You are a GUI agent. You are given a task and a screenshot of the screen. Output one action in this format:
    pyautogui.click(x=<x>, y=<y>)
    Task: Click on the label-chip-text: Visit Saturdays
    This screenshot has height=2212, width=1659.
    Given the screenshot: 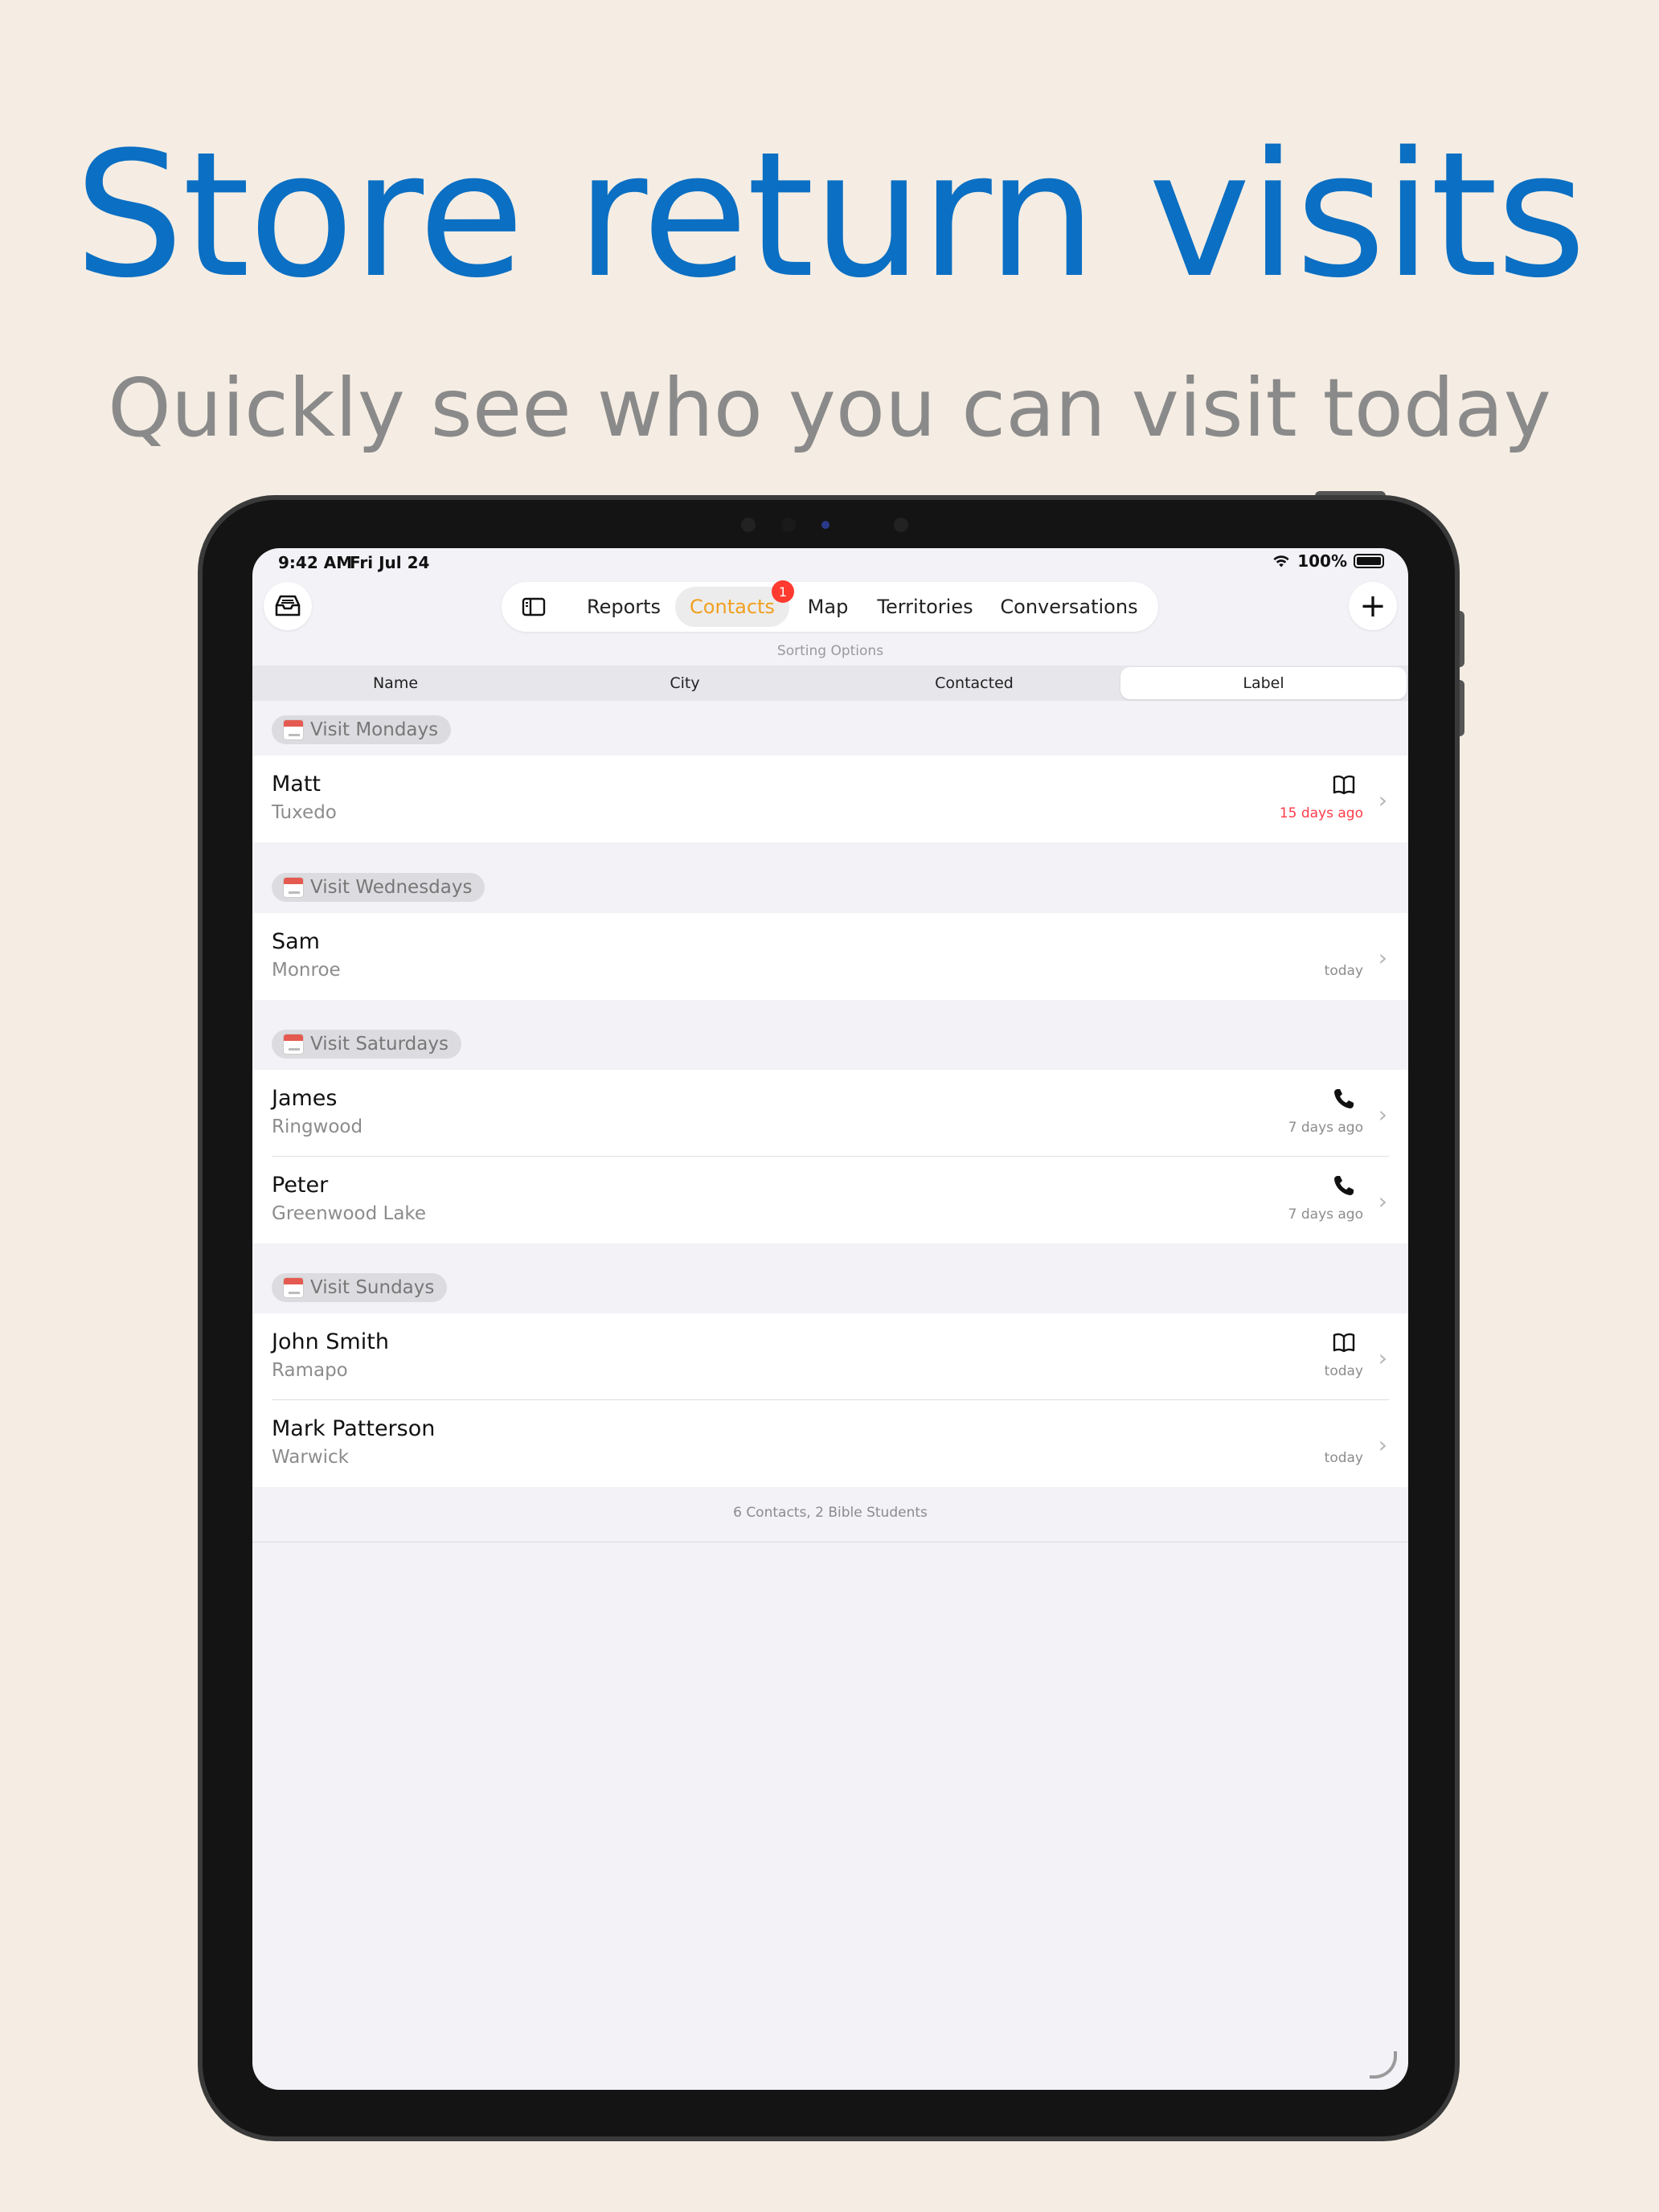 What is the action you would take?
    pyautogui.click(x=379, y=1044)
    